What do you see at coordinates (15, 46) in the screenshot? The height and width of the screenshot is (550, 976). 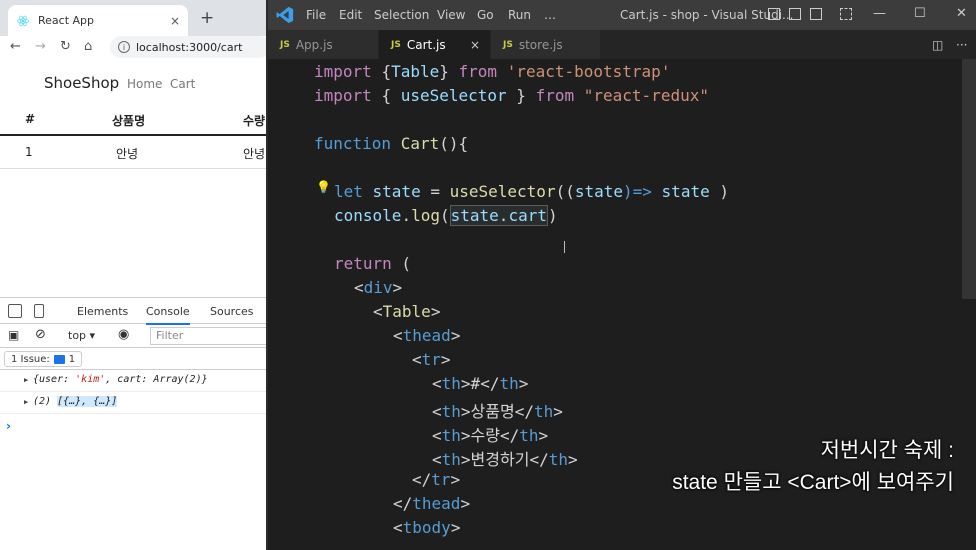 I see `back-arrow-icon: ←` at bounding box center [15, 46].